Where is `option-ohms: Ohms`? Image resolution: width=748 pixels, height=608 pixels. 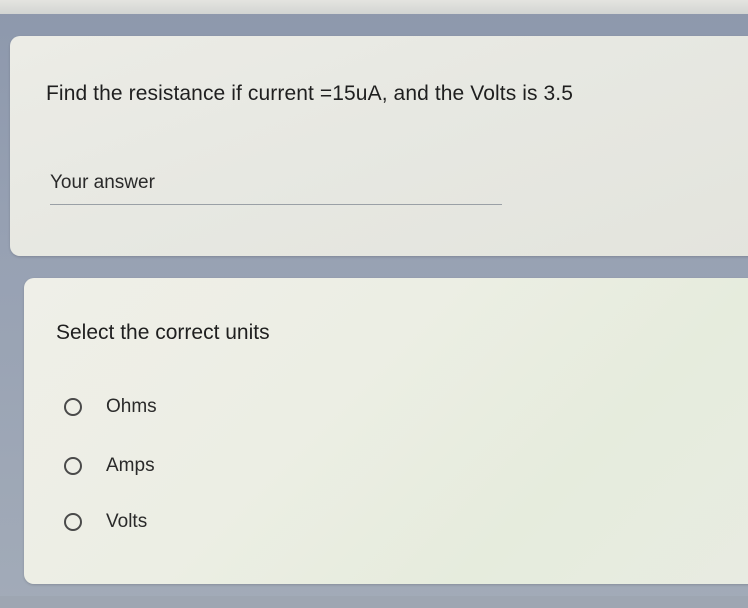
option-ohms: Ohms is located at coordinates (110, 407).